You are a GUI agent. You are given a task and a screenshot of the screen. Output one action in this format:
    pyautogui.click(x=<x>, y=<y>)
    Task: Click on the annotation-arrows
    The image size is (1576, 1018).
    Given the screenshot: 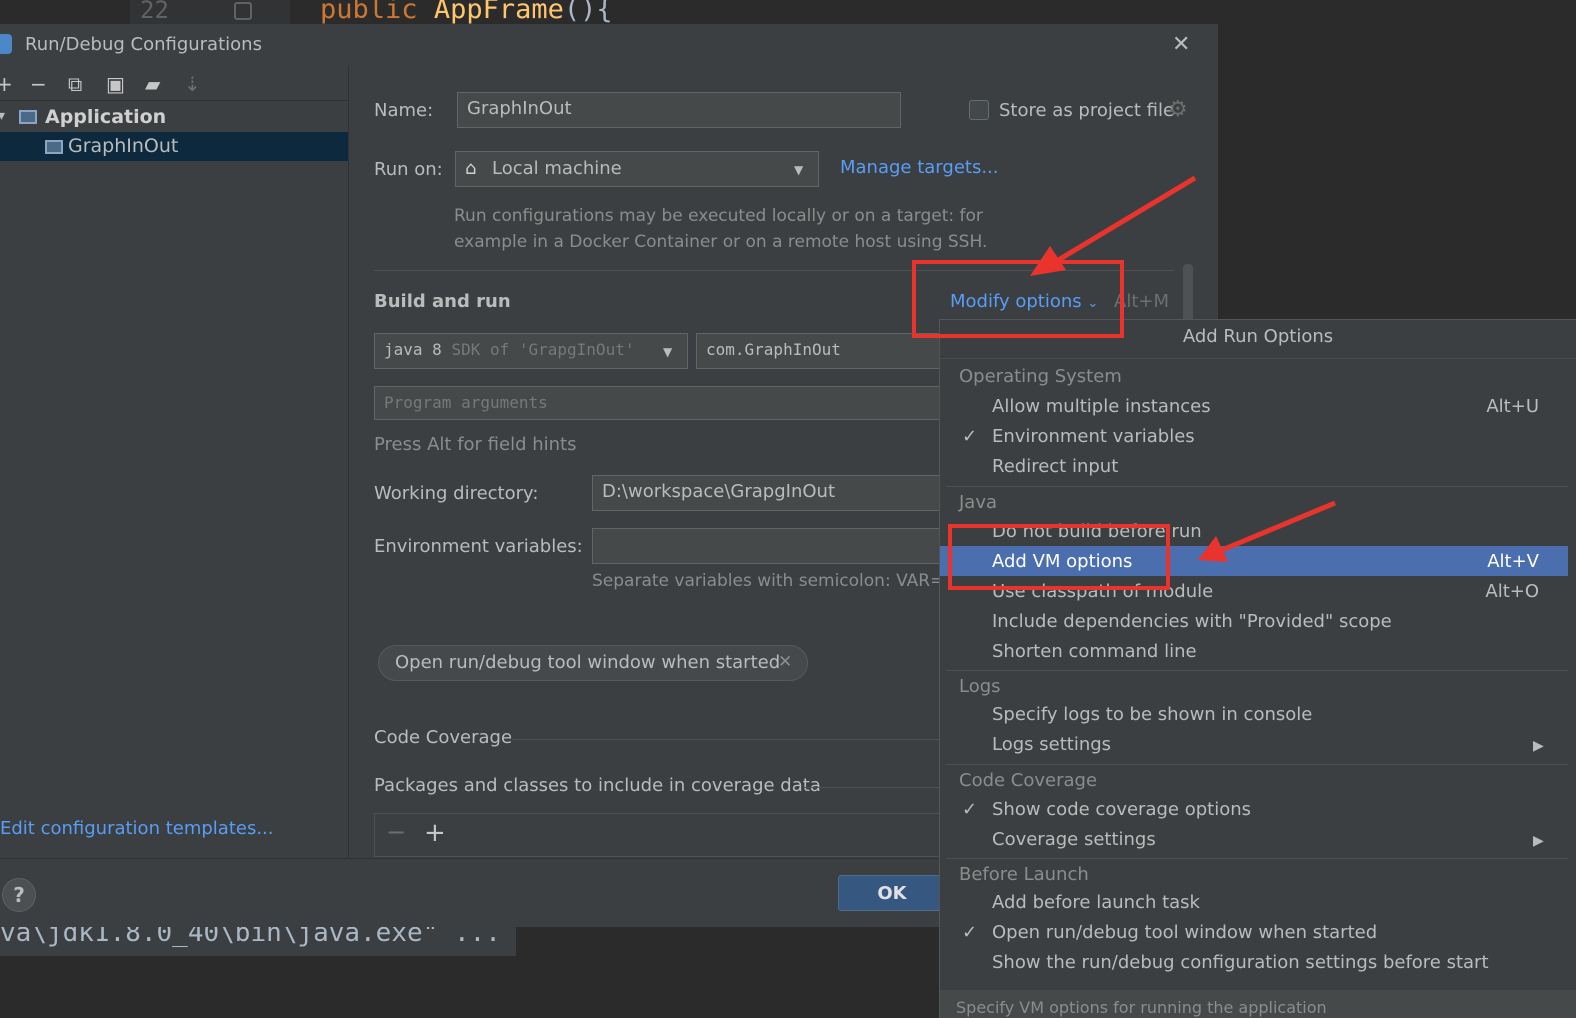 What is the action you would take?
    pyautogui.click(x=1183, y=368)
    